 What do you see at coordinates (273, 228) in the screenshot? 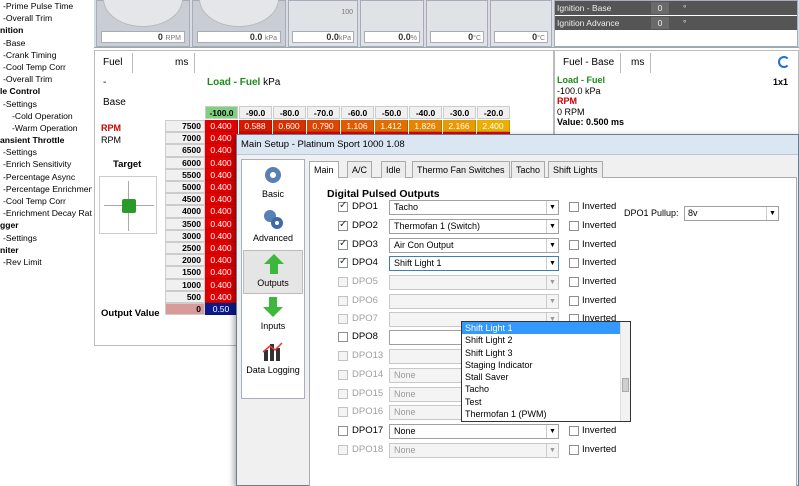
I see `nav-advanced: Advanced` at bounding box center [273, 228].